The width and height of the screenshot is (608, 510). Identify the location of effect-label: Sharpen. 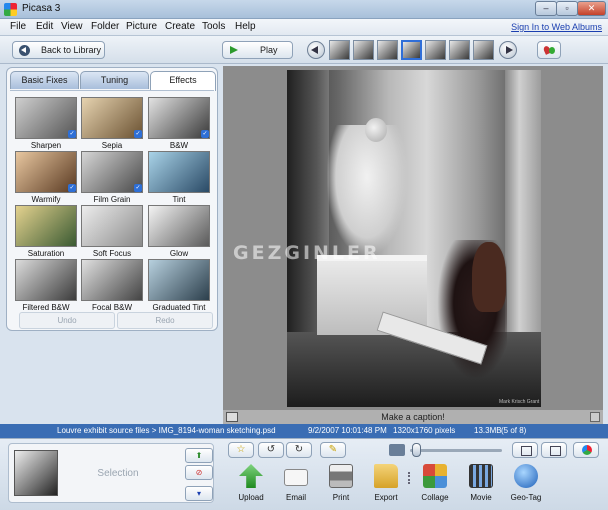
(46, 145).